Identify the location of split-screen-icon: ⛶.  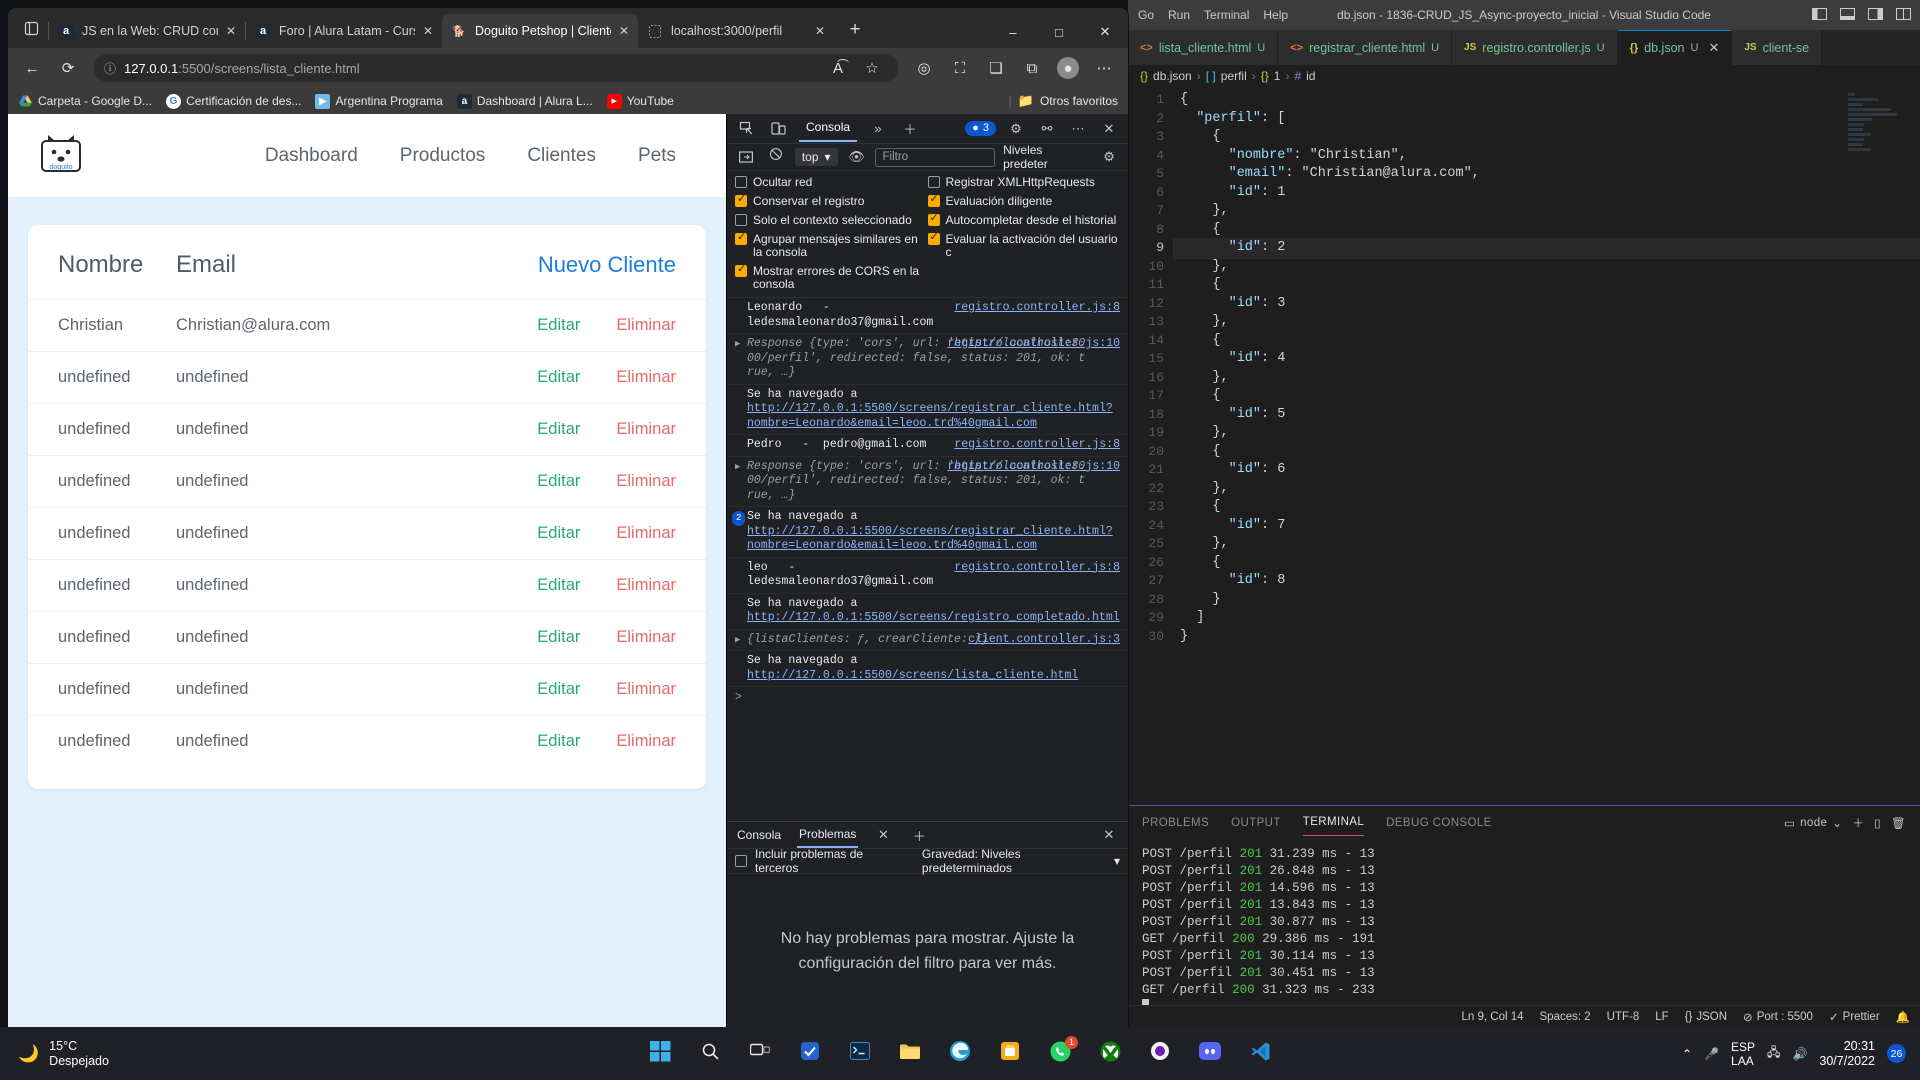
(960, 68).